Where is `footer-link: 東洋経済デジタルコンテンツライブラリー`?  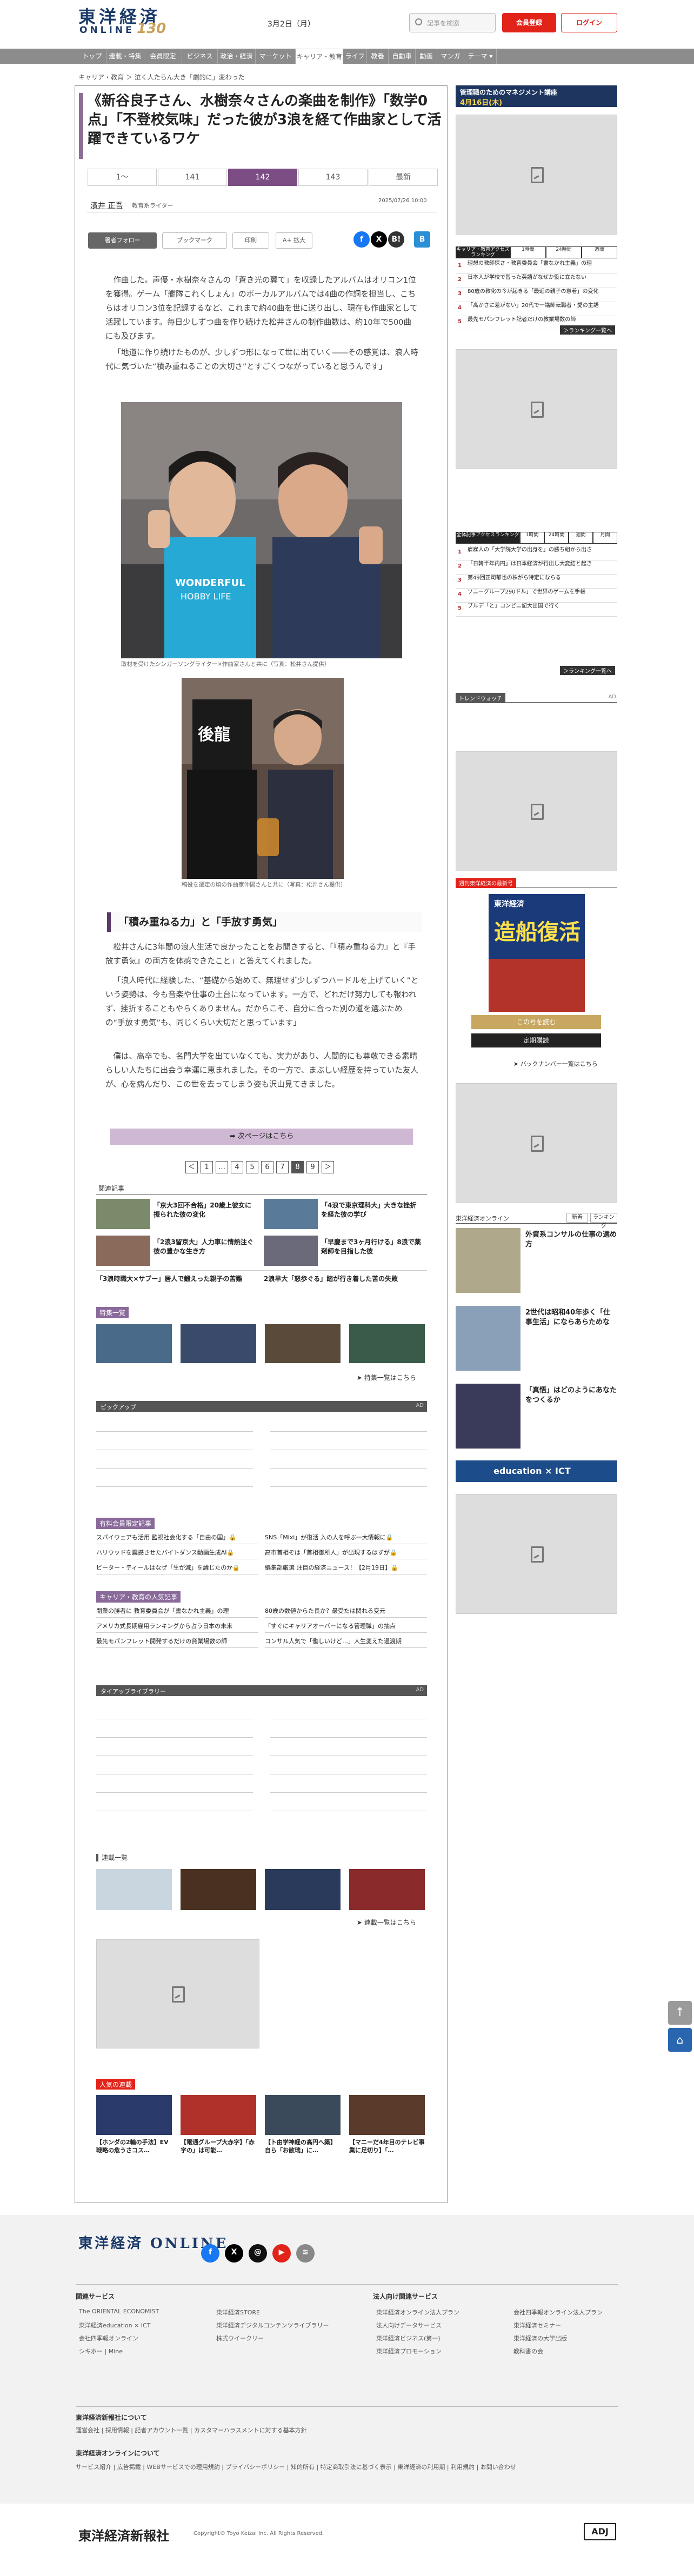
footer-link: 東洋経済デジタルコンテンツライブラリー is located at coordinates (272, 2326).